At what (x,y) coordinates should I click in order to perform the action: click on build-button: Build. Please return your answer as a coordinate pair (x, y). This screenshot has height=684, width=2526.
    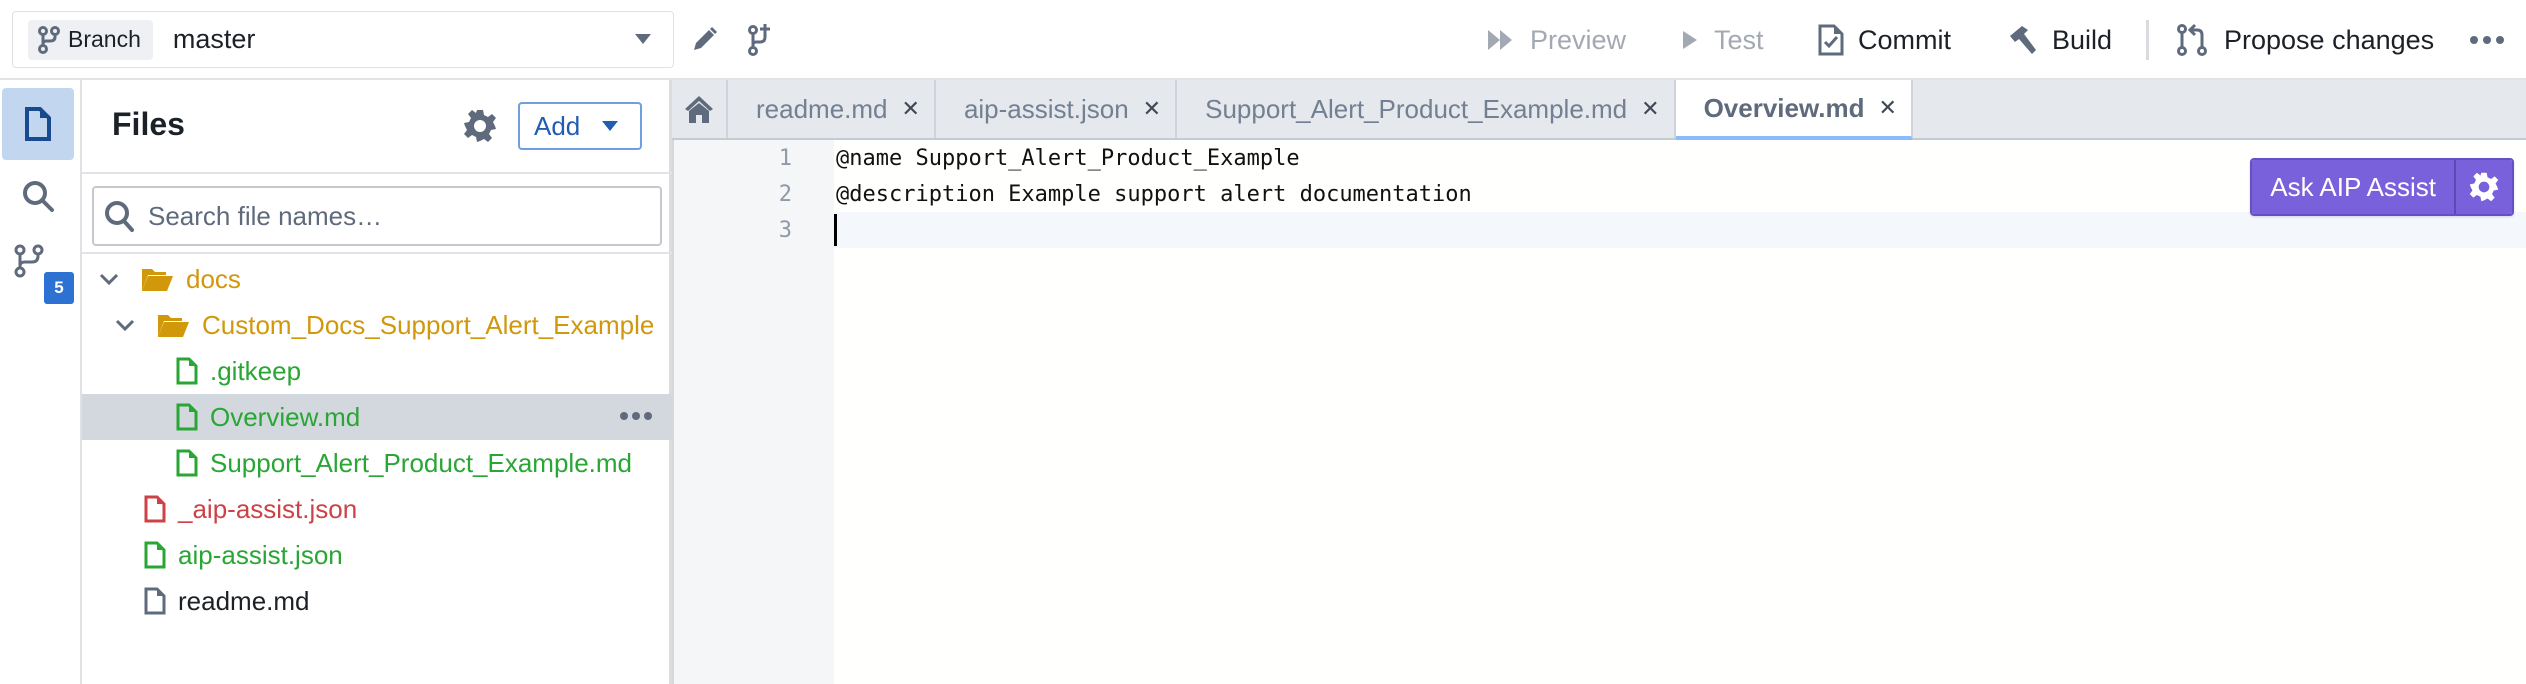
    Looking at the image, I should click on (2059, 40).